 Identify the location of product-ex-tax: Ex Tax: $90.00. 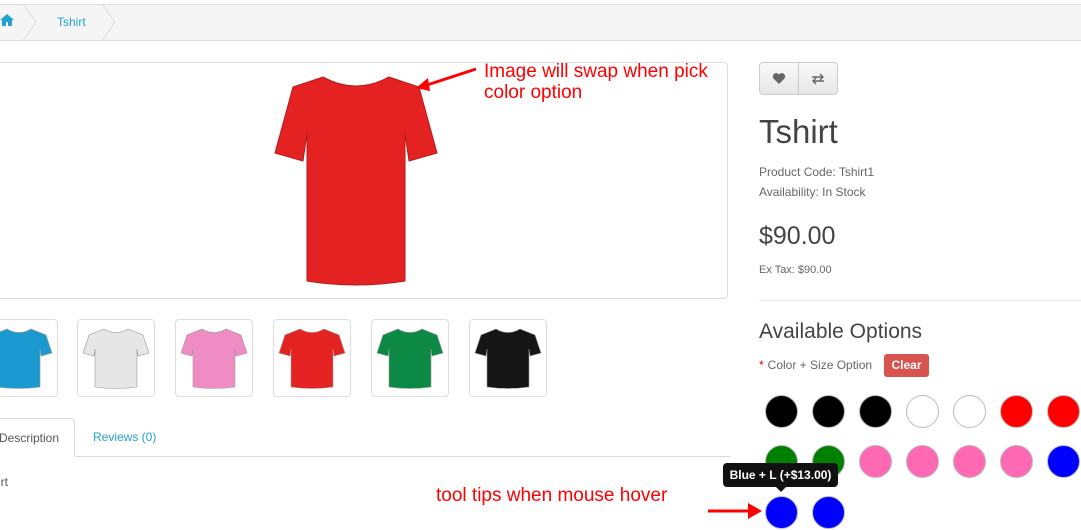
(795, 270).